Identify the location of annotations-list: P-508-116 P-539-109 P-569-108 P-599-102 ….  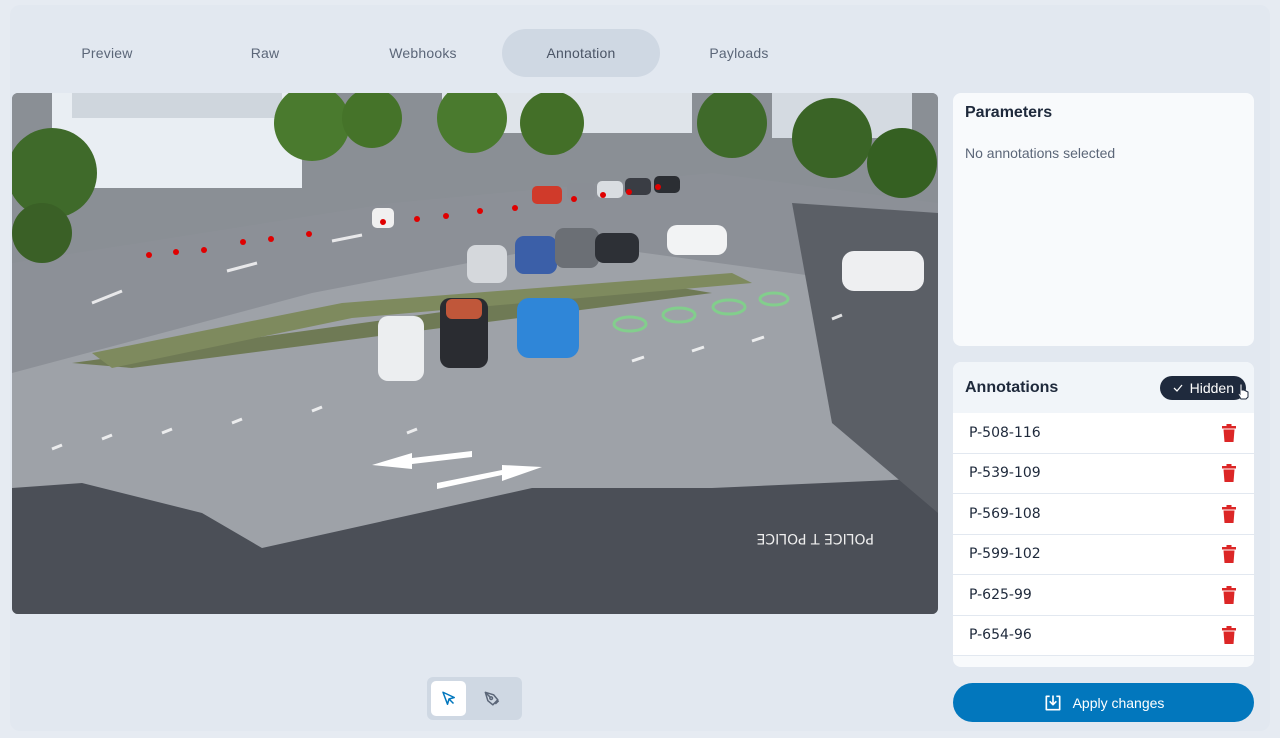
(1103, 534).